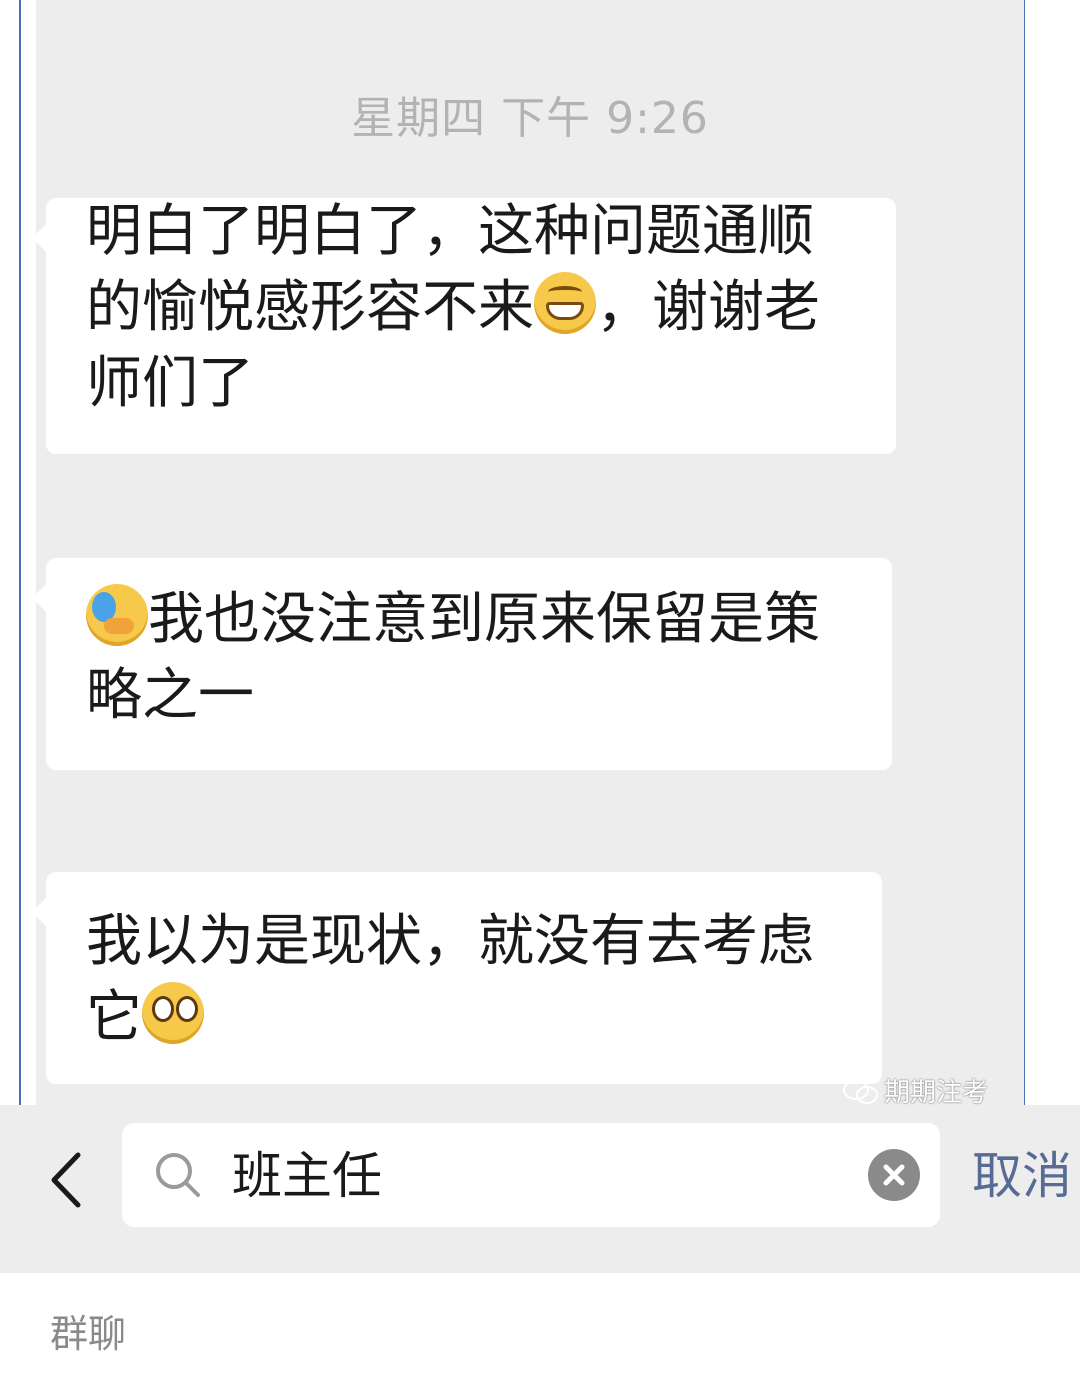  I want to click on message-text: 明白了明白了，这种问题通顺的愉悦感形容不来 ，谢谢老师们了, so click(471, 308).